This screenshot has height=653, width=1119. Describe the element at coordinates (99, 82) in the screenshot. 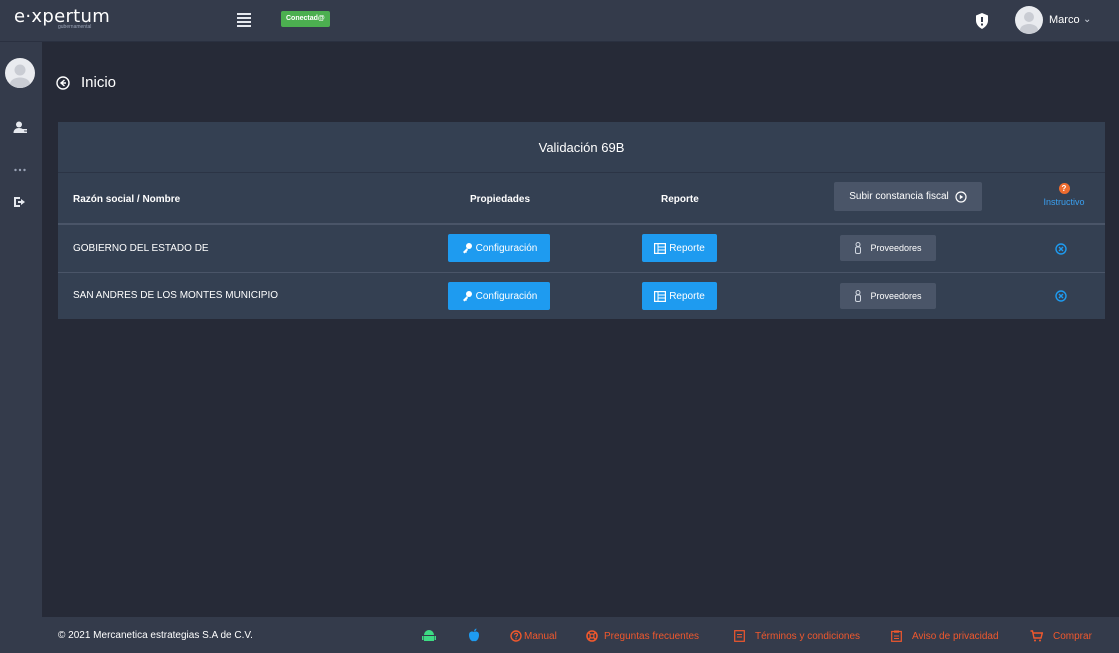

I see `page-title: Inicio` at that location.